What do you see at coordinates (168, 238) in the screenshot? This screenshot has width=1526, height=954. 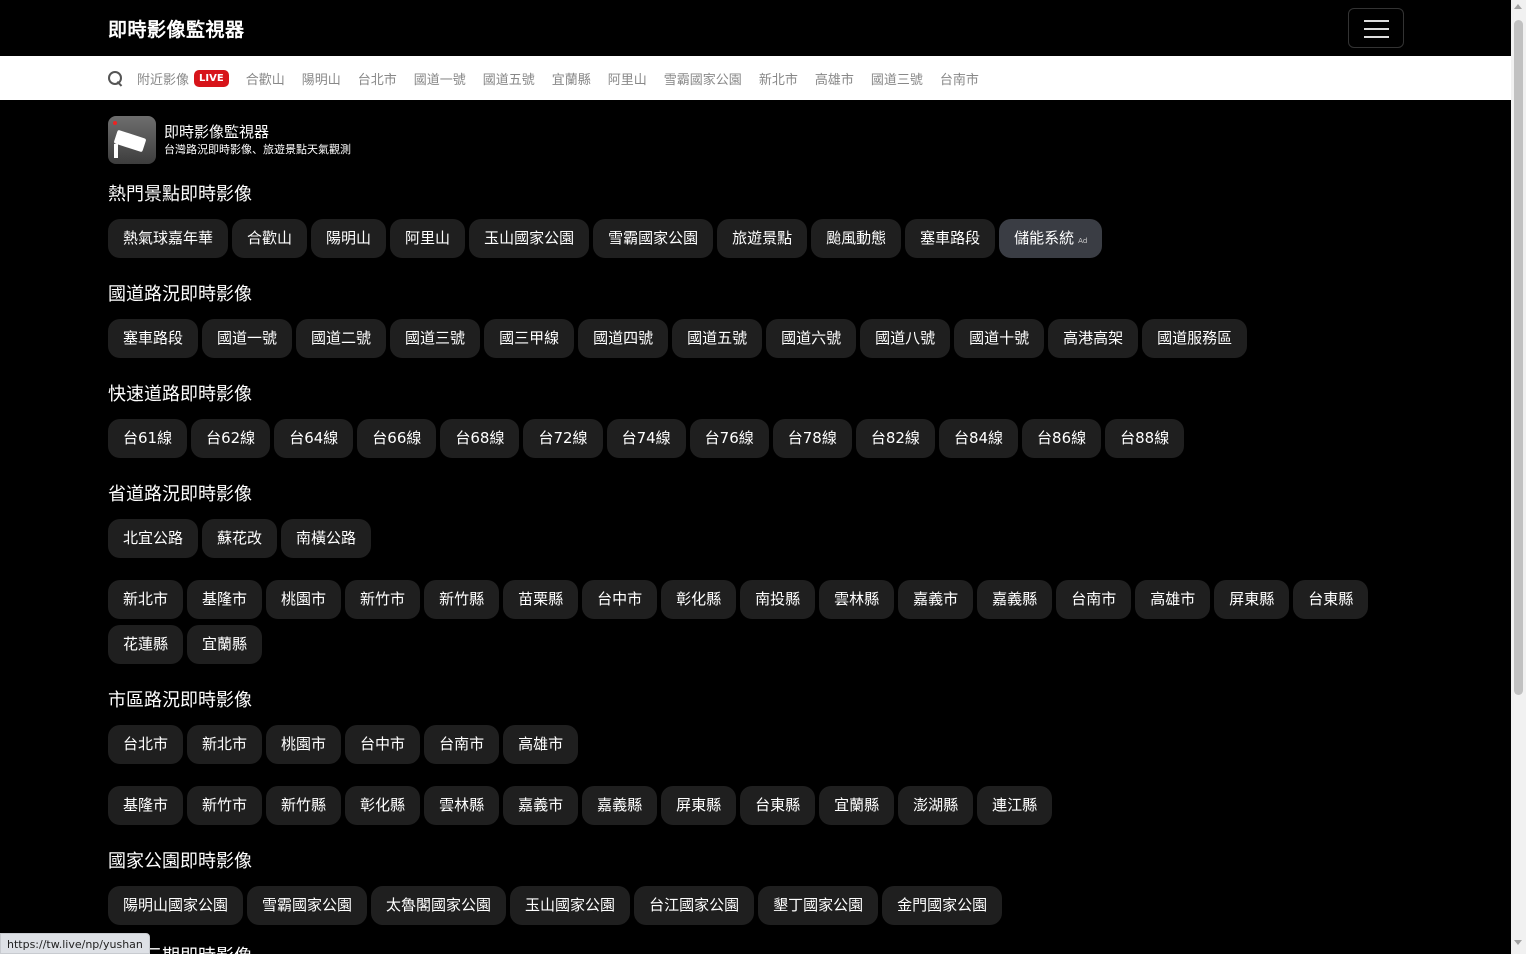 I see `chip-link: 熱氣球嘉年華` at bounding box center [168, 238].